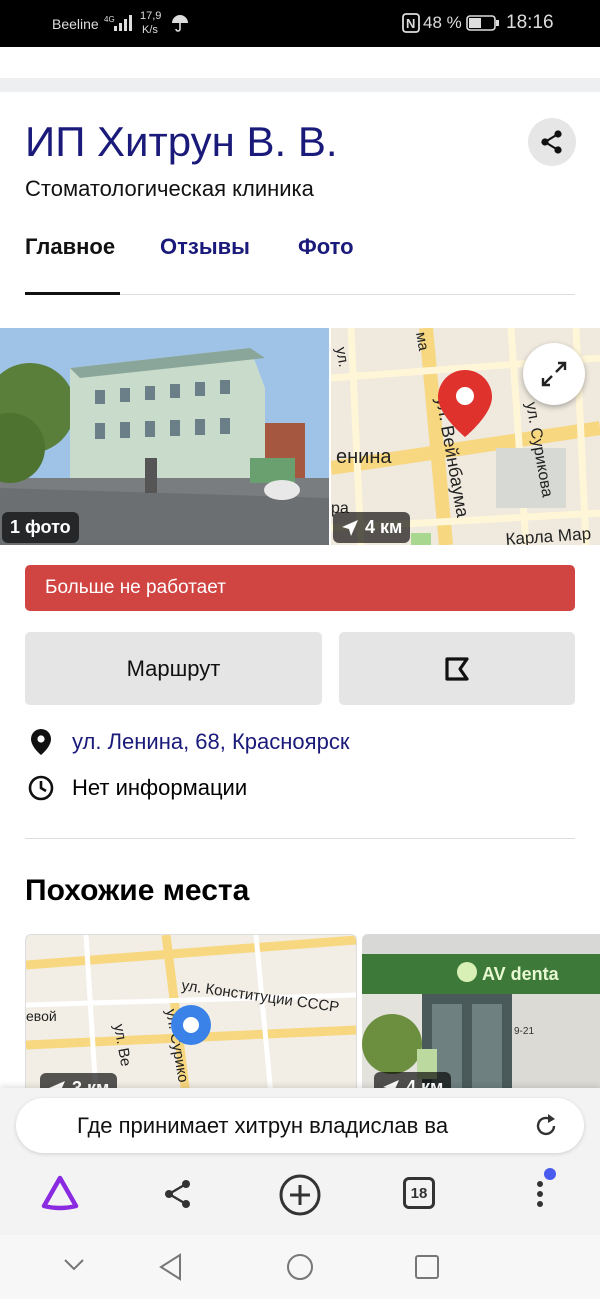  Describe the element at coordinates (137, 890) in the screenshot. I see `similar-places-title: Похожие места` at that location.